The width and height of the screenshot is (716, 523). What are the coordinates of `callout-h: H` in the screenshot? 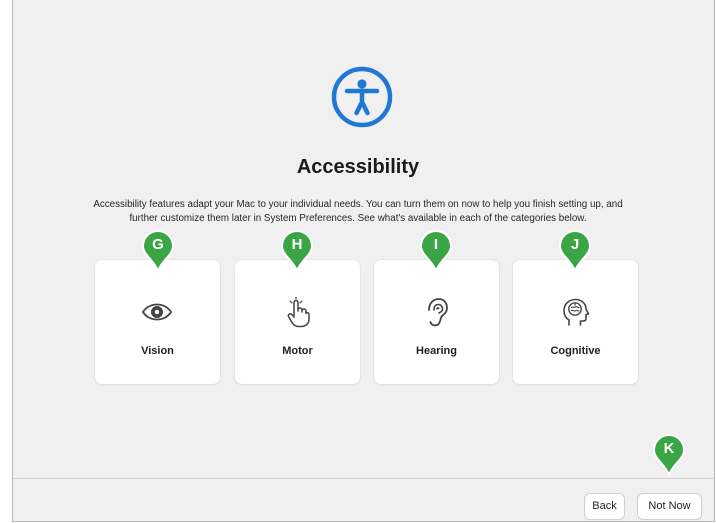 It's located at (297, 251).